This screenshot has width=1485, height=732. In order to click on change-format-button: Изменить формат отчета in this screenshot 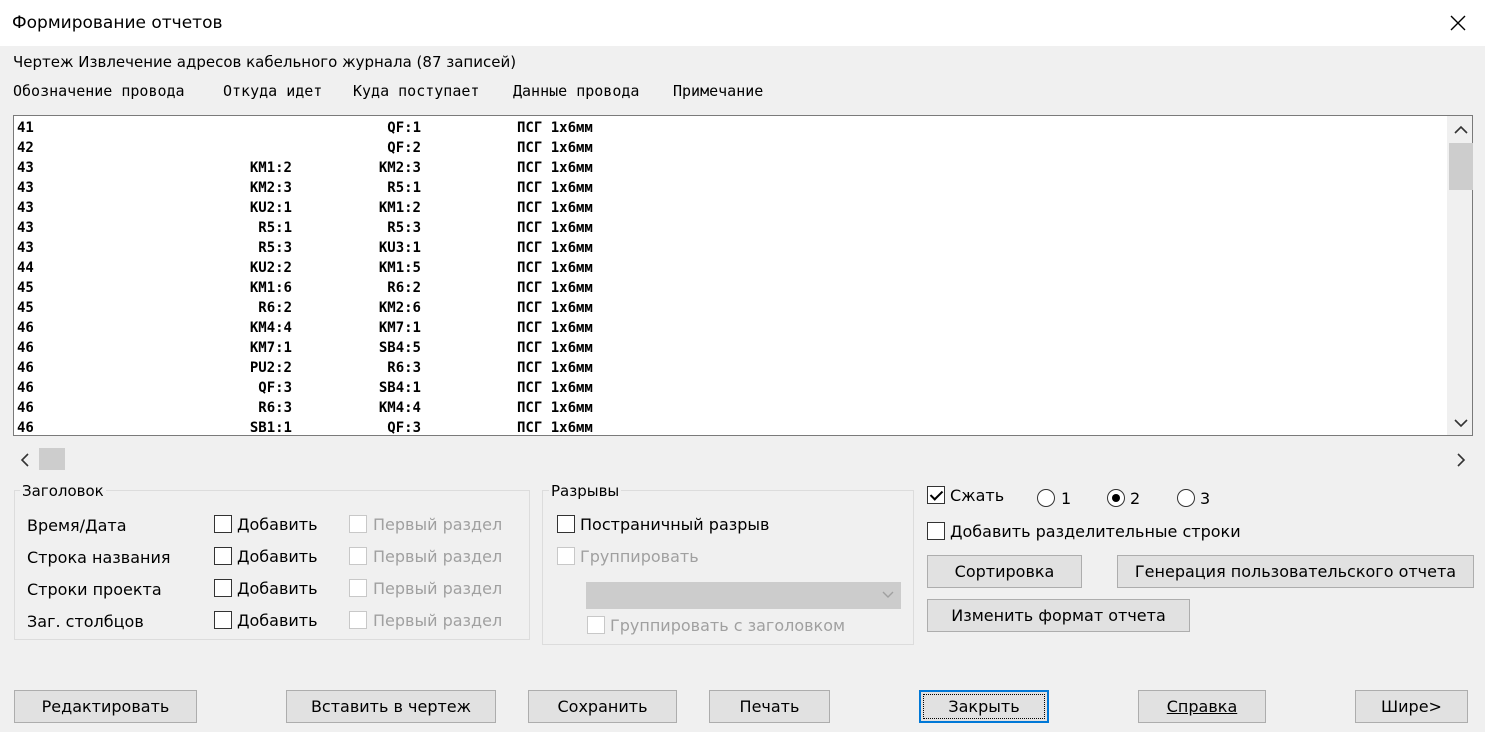, I will do `click(1058, 615)`.